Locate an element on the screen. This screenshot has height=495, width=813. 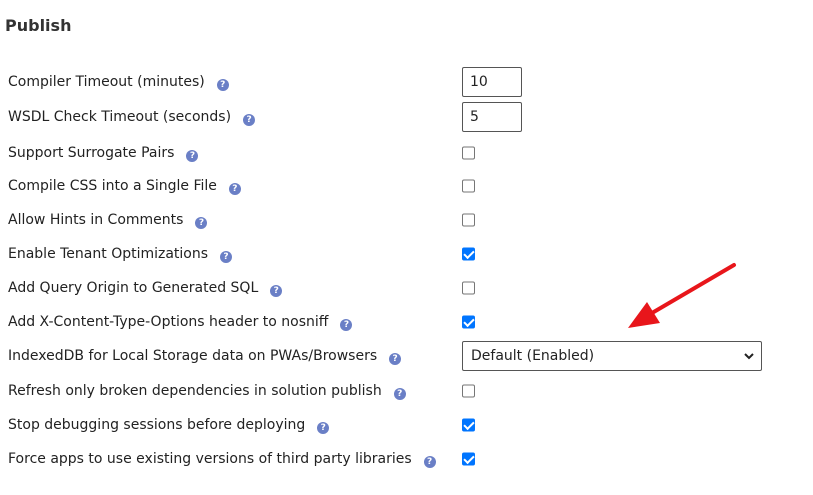
setting-label-text: Stop debugging sessions before deploying is located at coordinates (157, 425).